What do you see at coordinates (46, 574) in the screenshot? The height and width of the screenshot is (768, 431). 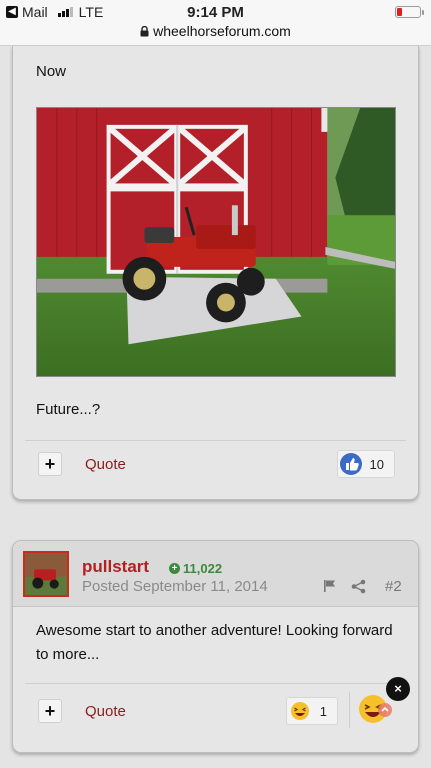 I see `avatar` at bounding box center [46, 574].